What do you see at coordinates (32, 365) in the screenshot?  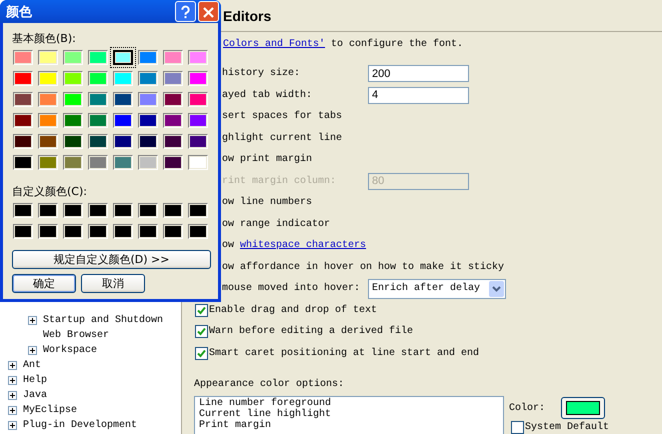 I see `tree-item: Ant` at bounding box center [32, 365].